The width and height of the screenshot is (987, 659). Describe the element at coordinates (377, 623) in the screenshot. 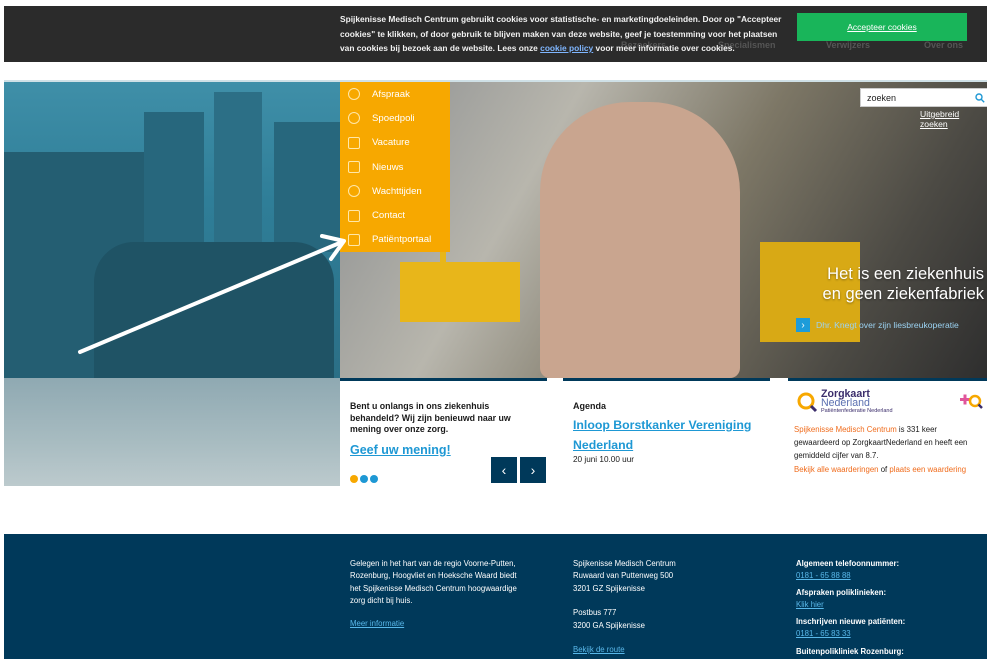

I see `more-info-link: Meer informatie` at that location.